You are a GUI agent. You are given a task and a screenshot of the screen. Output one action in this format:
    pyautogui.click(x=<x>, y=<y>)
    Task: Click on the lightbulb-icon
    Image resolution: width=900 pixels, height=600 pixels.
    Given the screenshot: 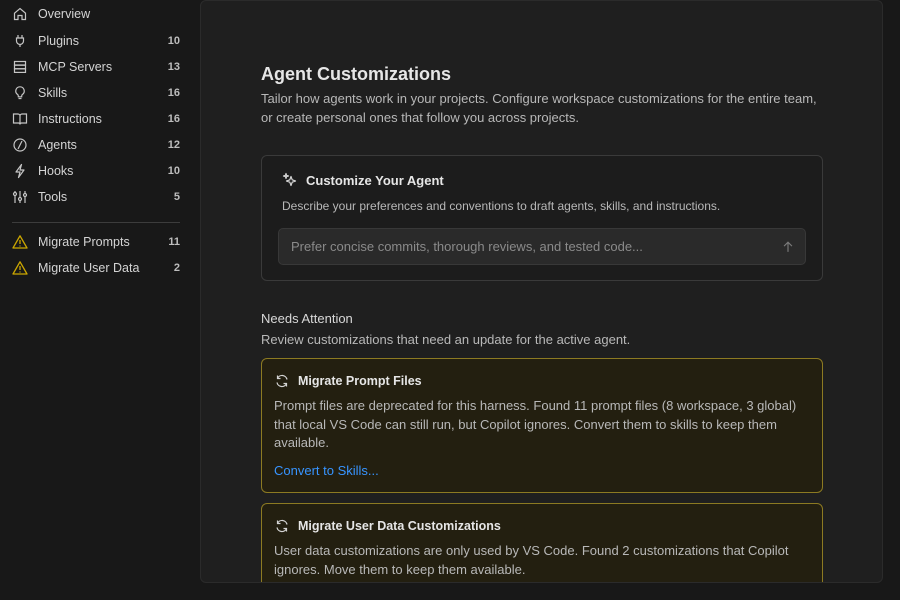 What is the action you would take?
    pyautogui.click(x=20, y=93)
    